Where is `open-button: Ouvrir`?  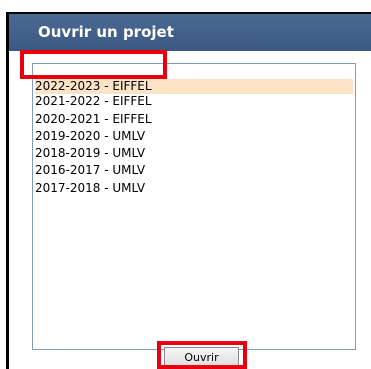
open-button: Ouvrir is located at coordinates (201, 358).